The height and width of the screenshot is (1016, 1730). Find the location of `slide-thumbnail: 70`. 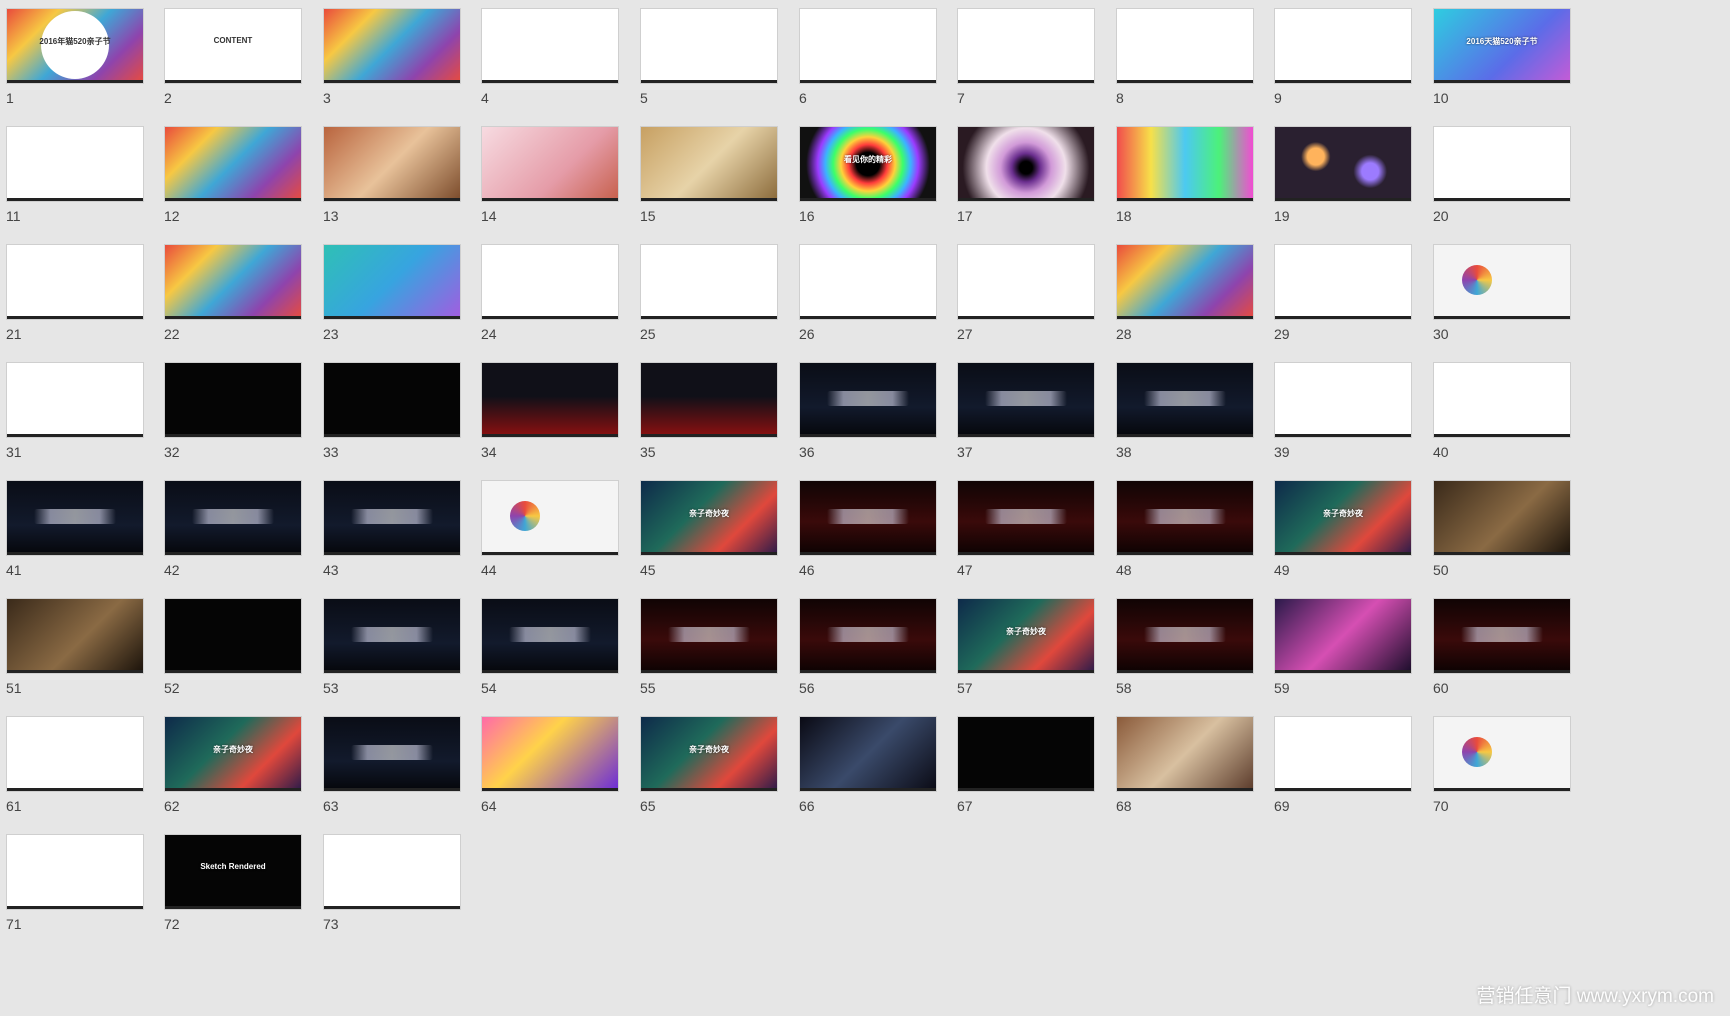

slide-thumbnail: 70 is located at coordinates (1499, 763).